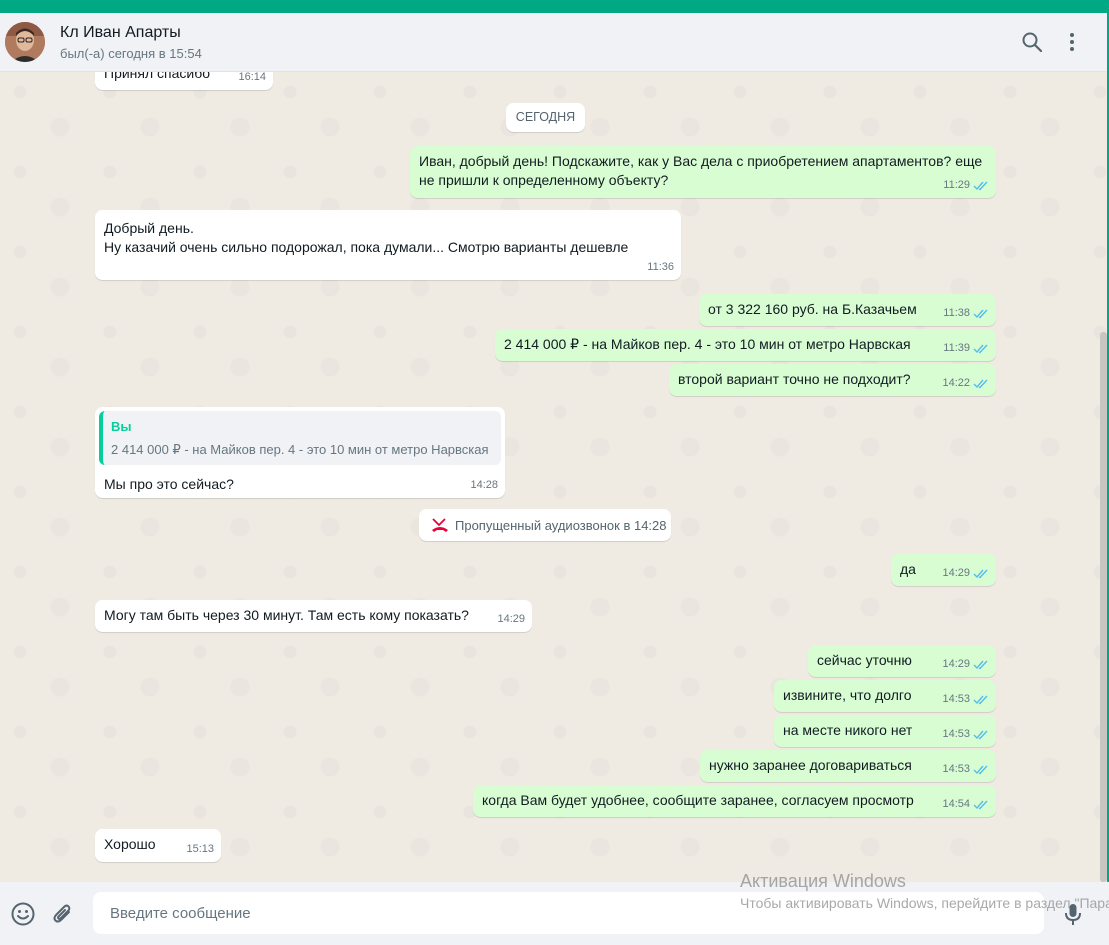 The width and height of the screenshot is (1109, 945). I want to click on message-outgoing: да 14:29, so click(943, 570).